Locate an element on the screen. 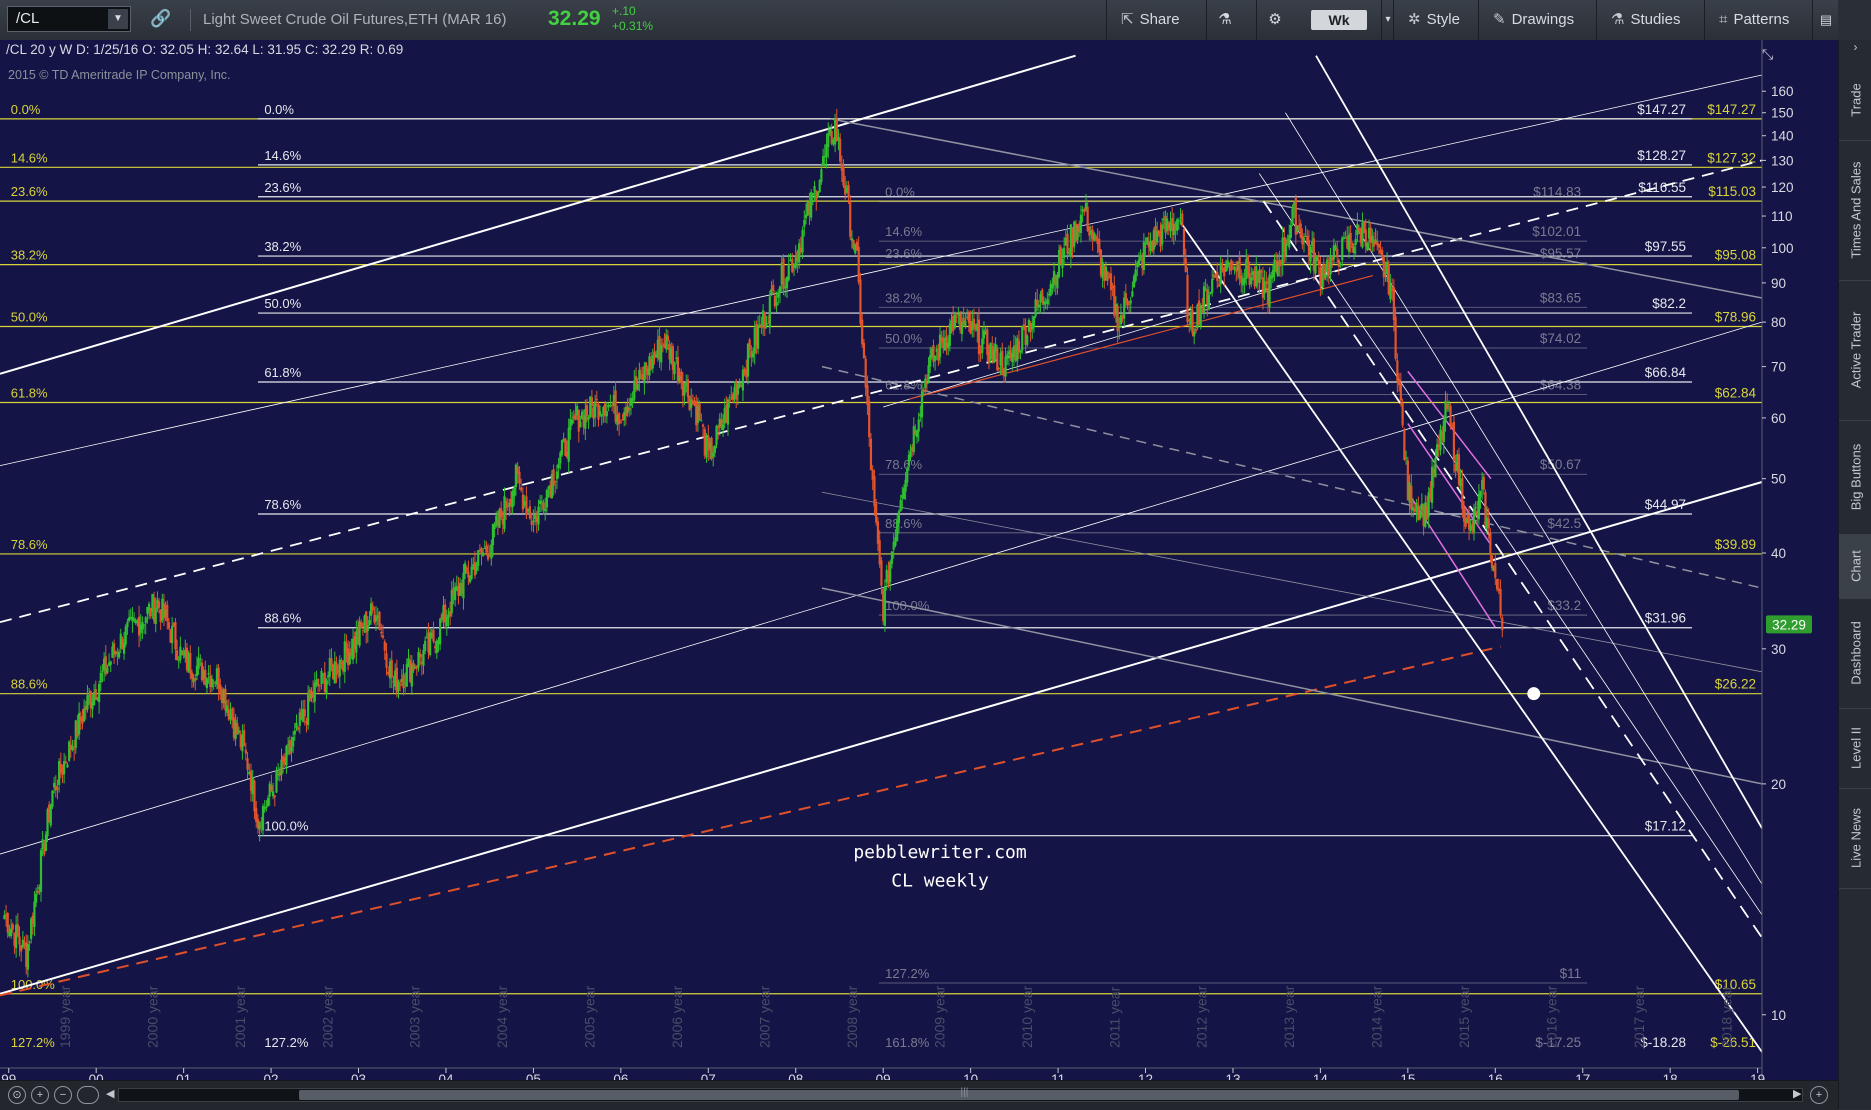  fib-pct-label: 61.8% is located at coordinates (29, 393).